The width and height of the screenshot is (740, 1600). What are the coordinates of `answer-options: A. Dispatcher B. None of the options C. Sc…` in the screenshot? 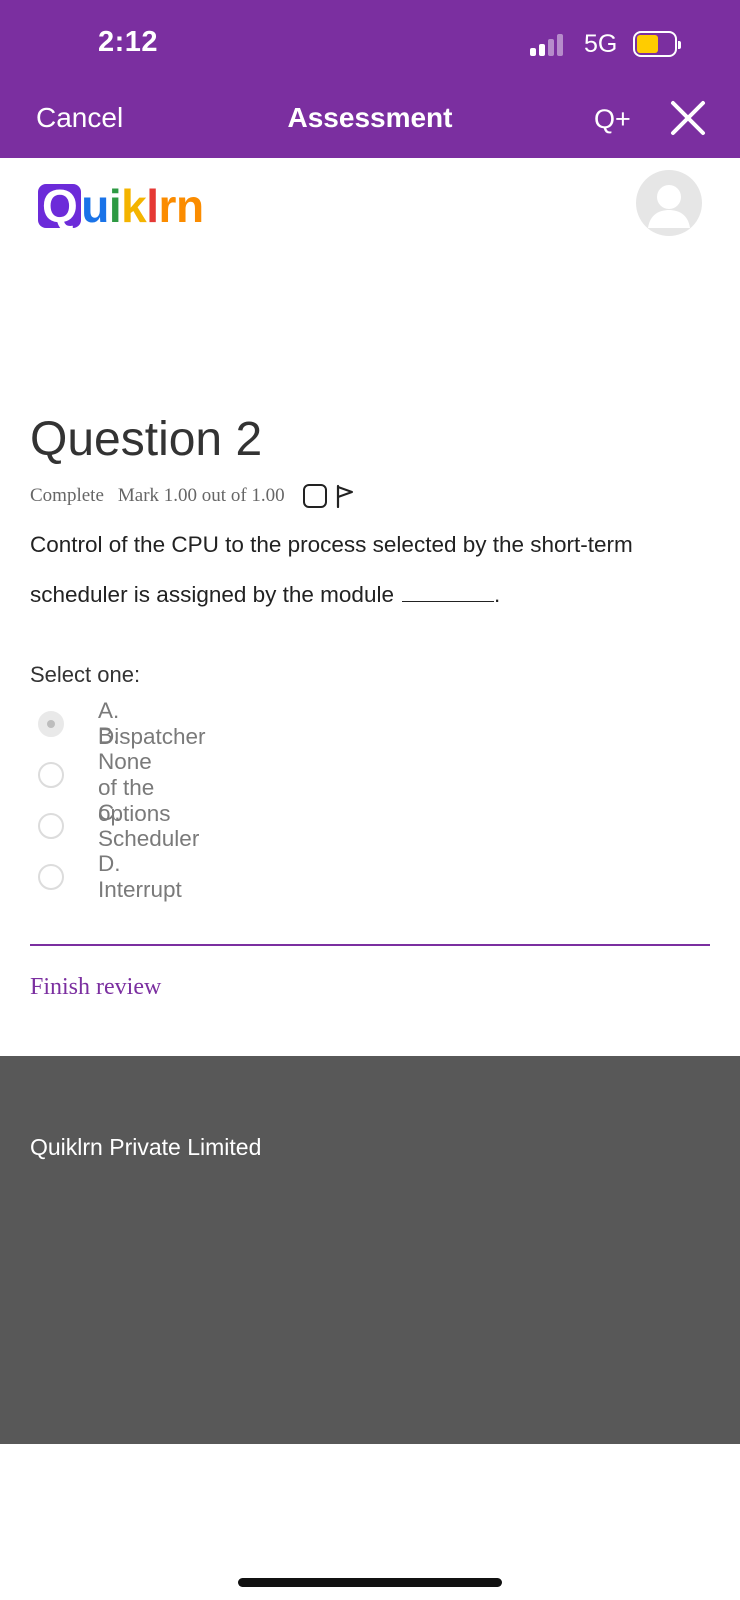 It's located at (122, 800).